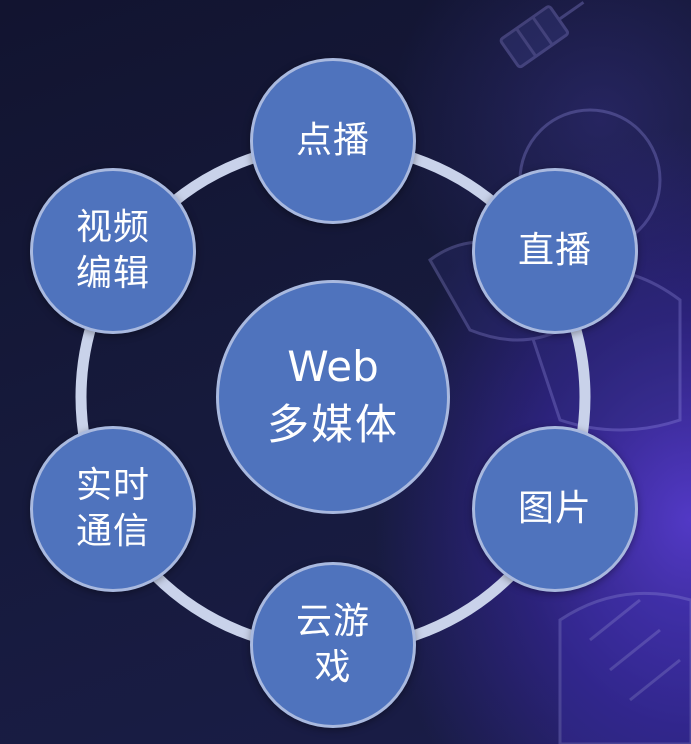  I want to click on node-cloud-gaming: 云游 戏, so click(333, 645).